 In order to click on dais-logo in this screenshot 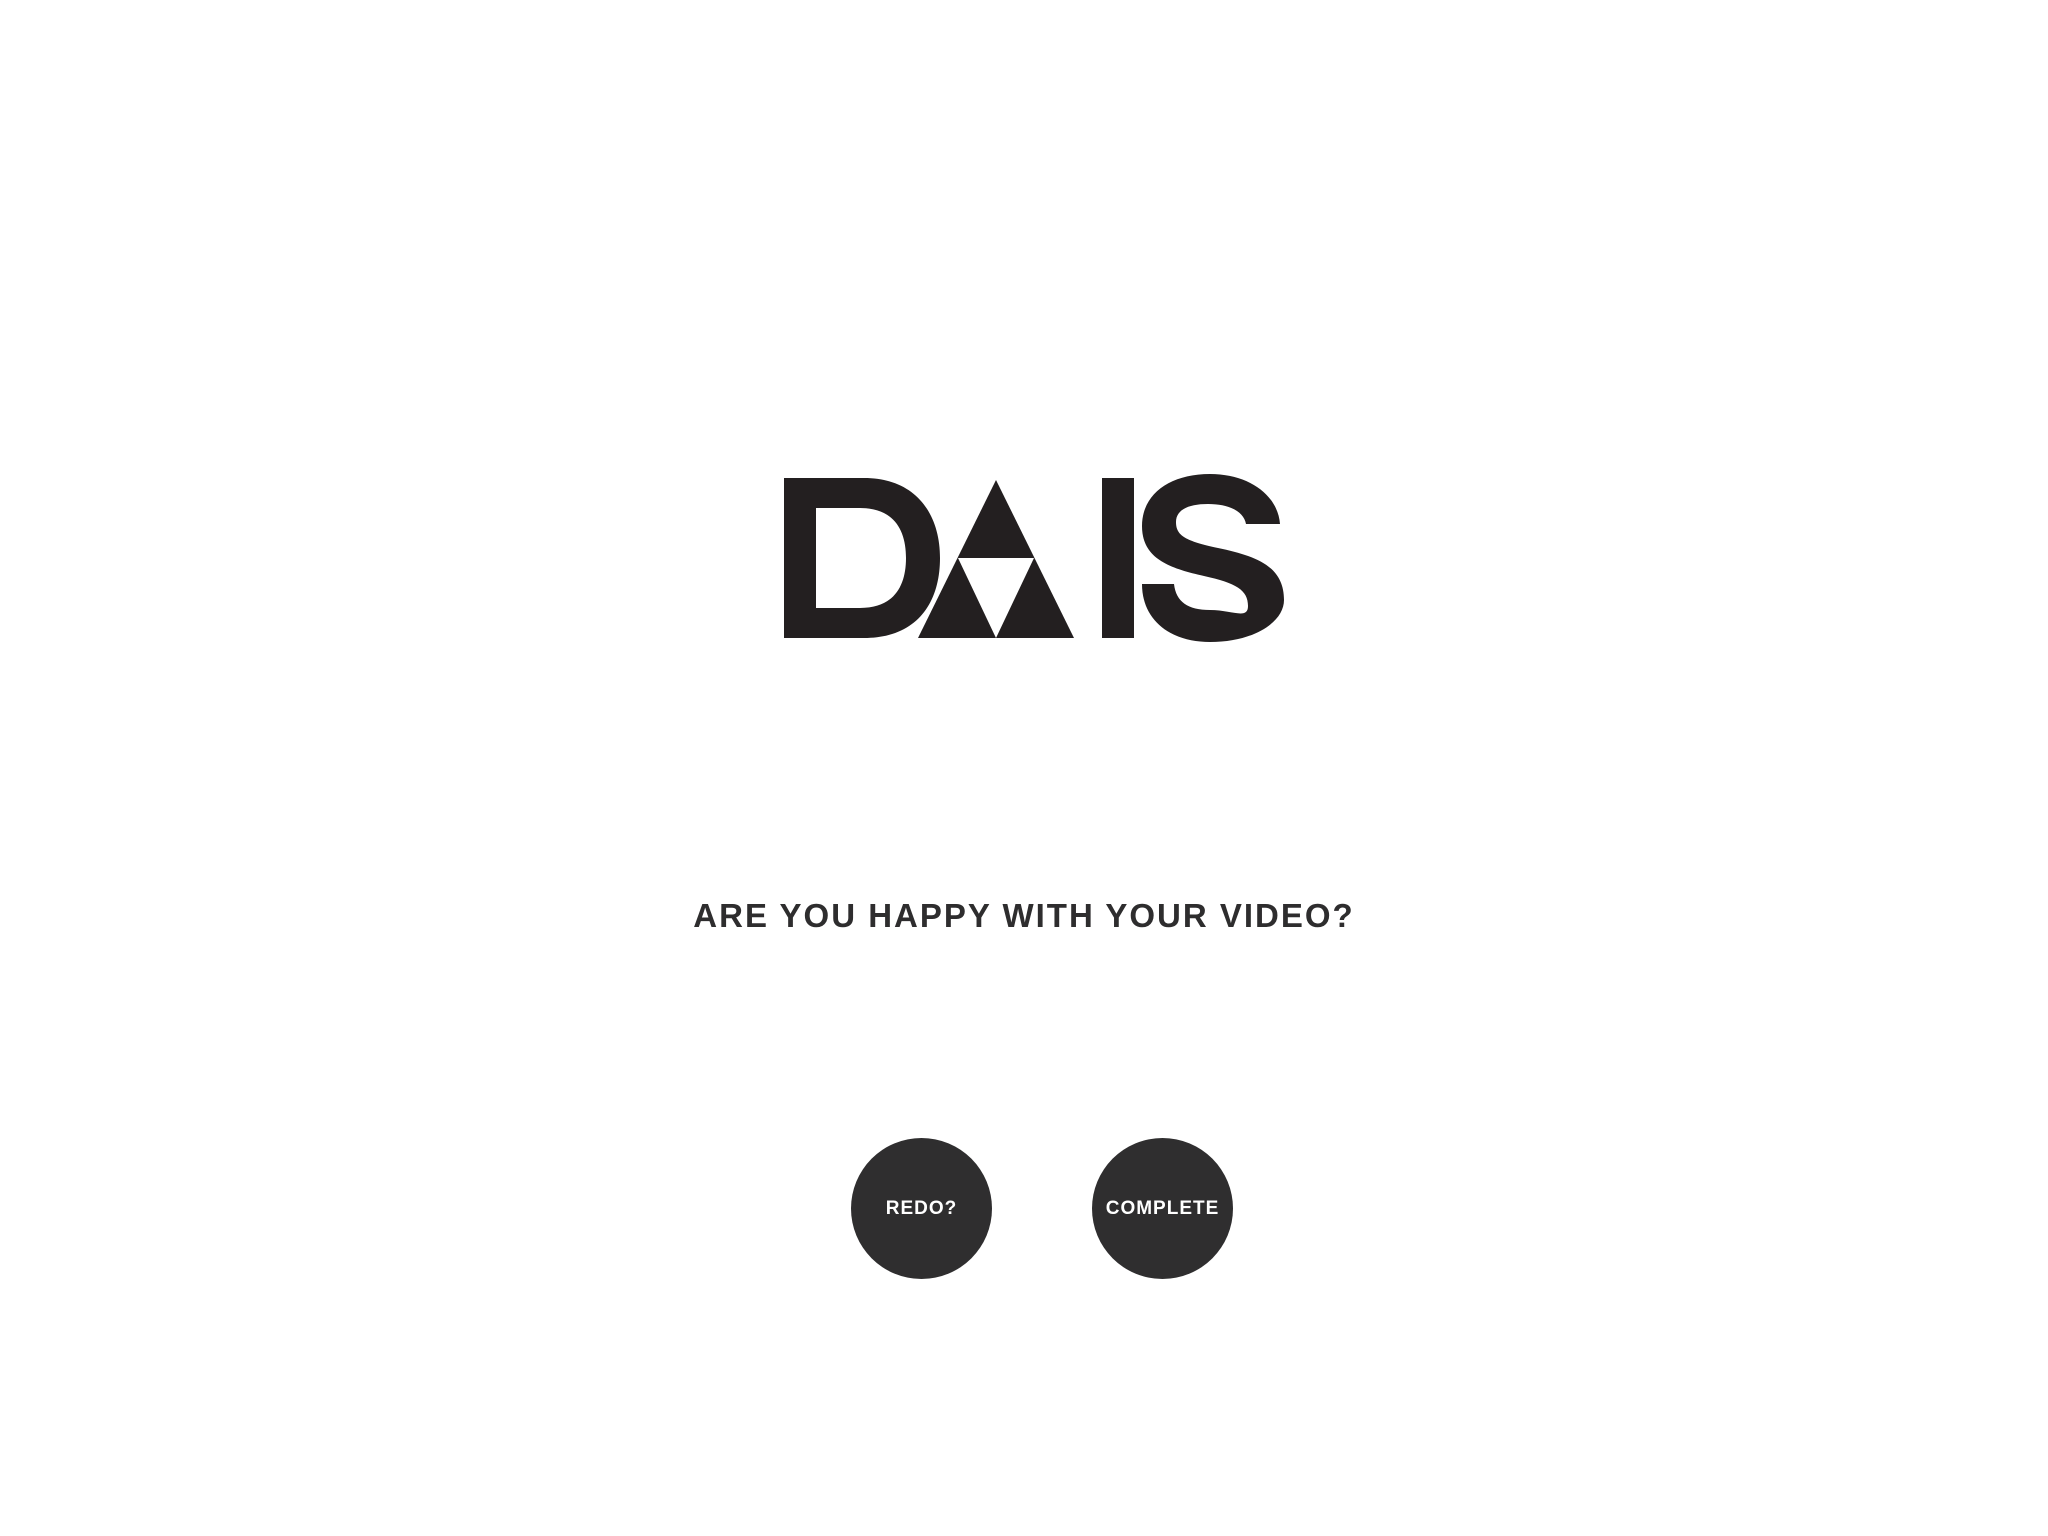, I will do `click(1038, 558)`.